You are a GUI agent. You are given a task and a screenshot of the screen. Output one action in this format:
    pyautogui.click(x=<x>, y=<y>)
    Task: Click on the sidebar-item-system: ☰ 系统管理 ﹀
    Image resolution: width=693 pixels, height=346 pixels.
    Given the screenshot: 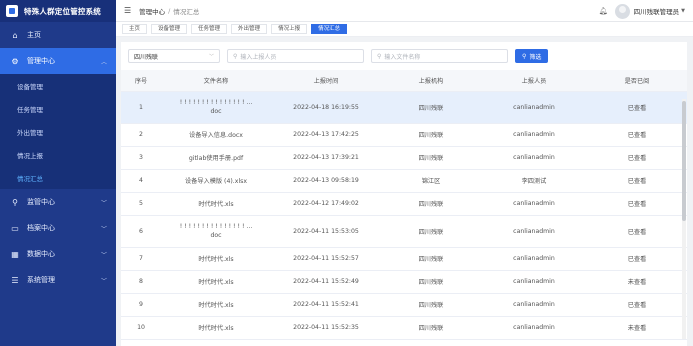 What is the action you would take?
    pyautogui.click(x=58, y=280)
    